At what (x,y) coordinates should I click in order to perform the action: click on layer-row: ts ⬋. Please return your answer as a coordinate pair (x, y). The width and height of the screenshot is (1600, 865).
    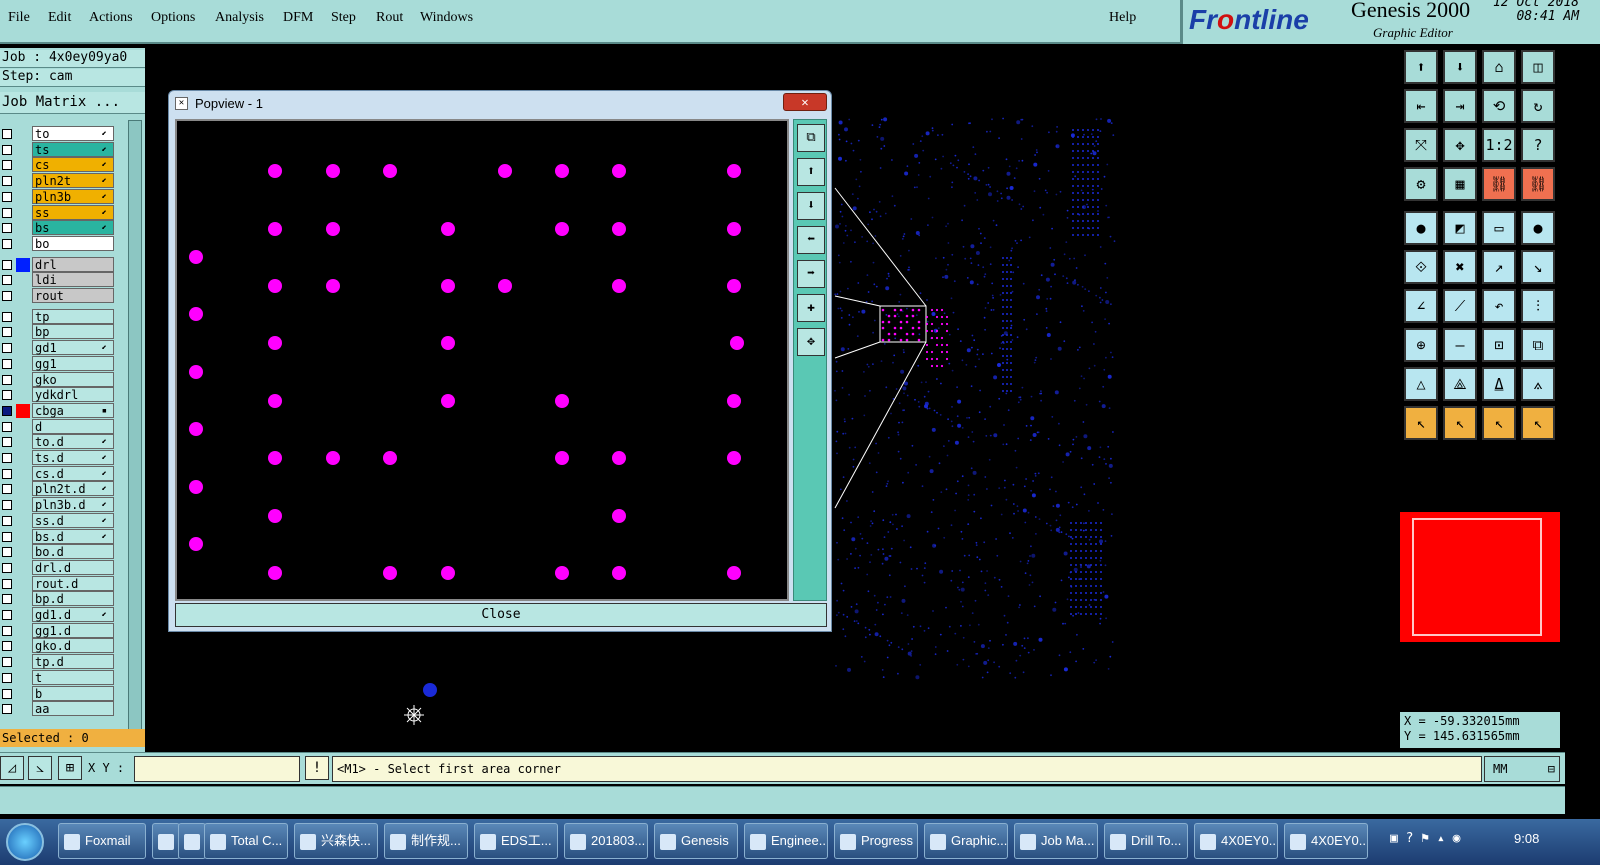
    Looking at the image, I should click on (59, 149).